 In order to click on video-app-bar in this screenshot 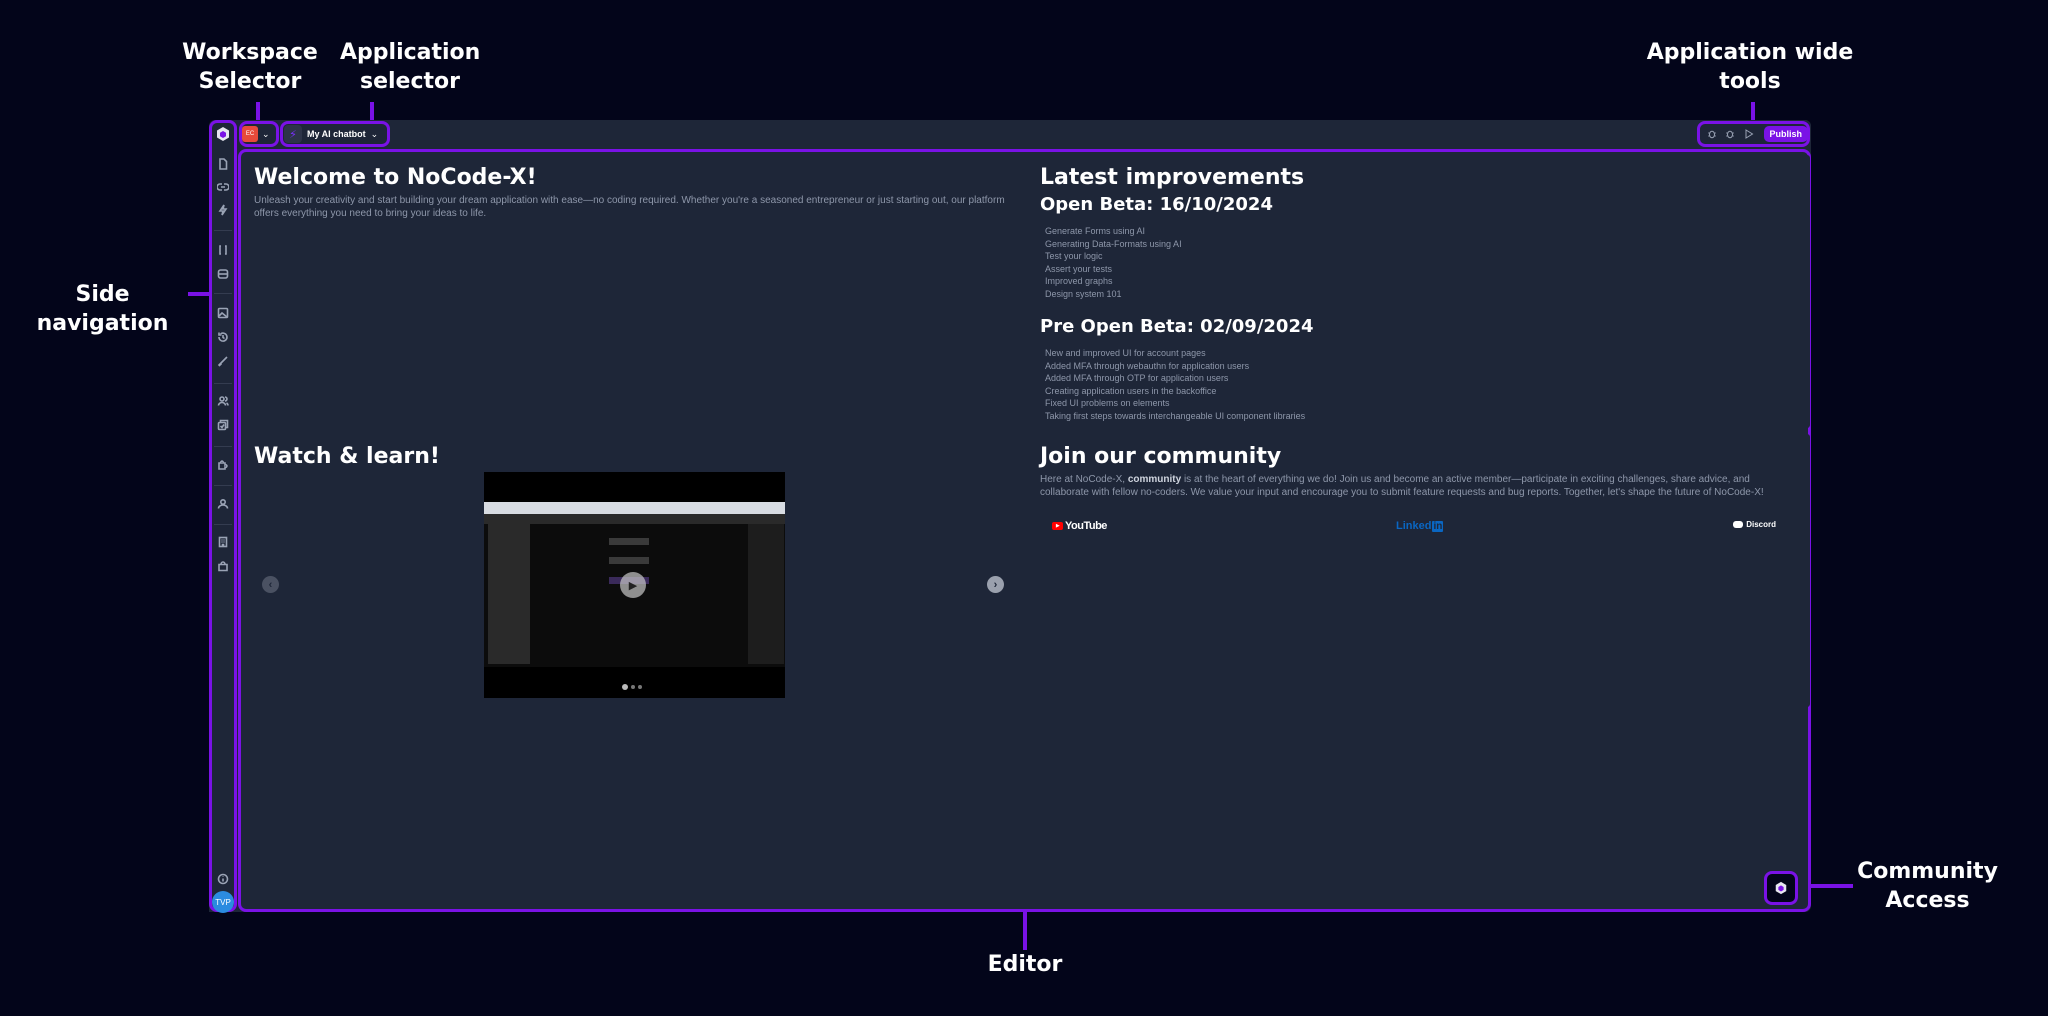, I will do `click(634, 519)`.